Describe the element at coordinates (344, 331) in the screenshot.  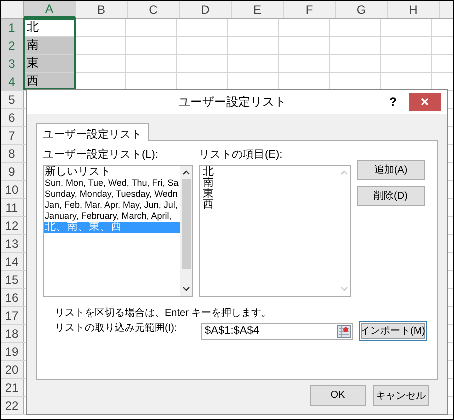
I see `range-picker-icon` at that location.